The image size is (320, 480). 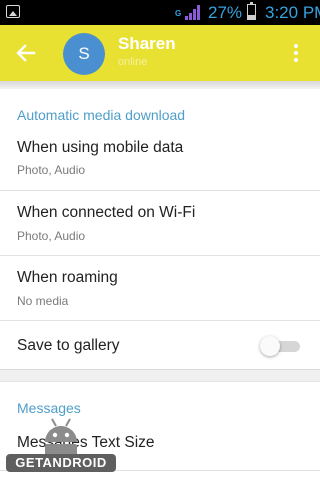 What do you see at coordinates (160, 85) in the screenshot?
I see `app-bar-shadow` at bounding box center [160, 85].